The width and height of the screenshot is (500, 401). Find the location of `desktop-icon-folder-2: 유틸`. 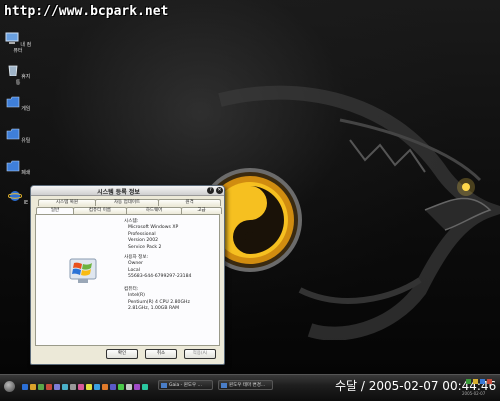

desktop-icon-folder-2: 유틸 is located at coordinates (18, 136).